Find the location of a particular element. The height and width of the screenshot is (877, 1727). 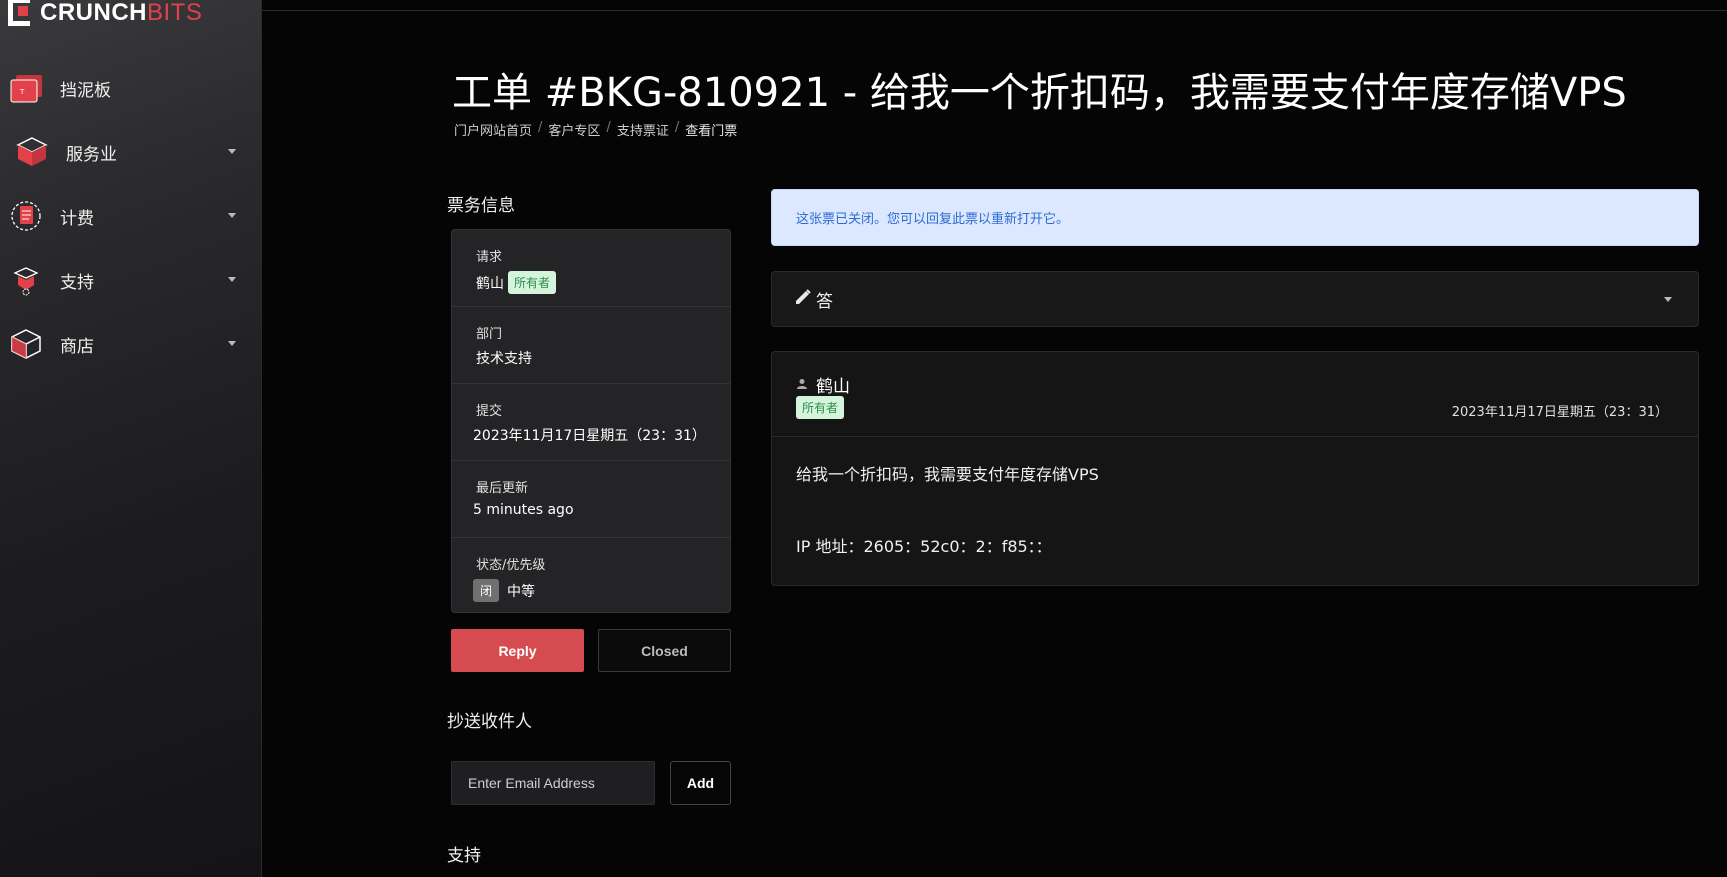

sidebar-item-billing: 计费 is located at coordinates (131, 216).